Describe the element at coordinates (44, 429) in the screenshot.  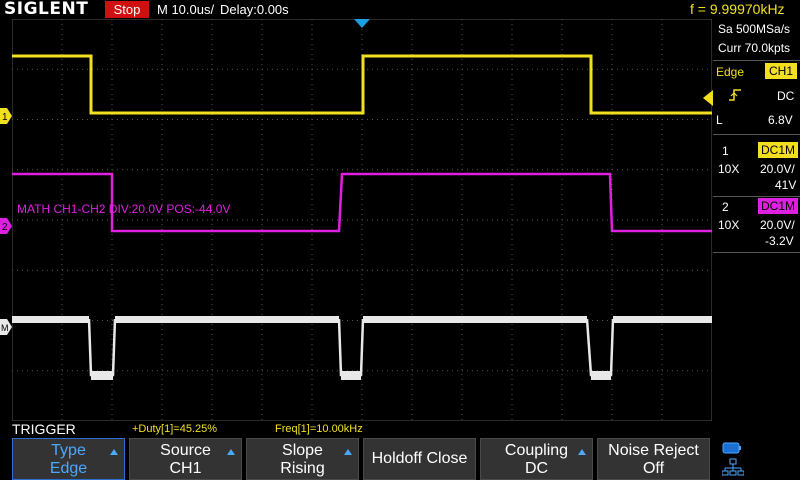
I see `menu-title: TRIGGER` at that location.